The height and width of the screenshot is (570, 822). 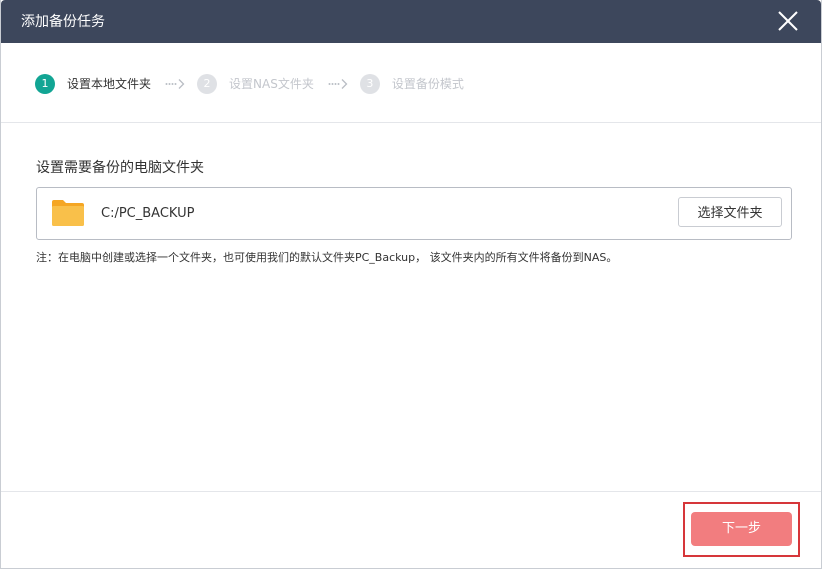 I want to click on dialog-title: 添加备份任务, so click(x=63, y=22).